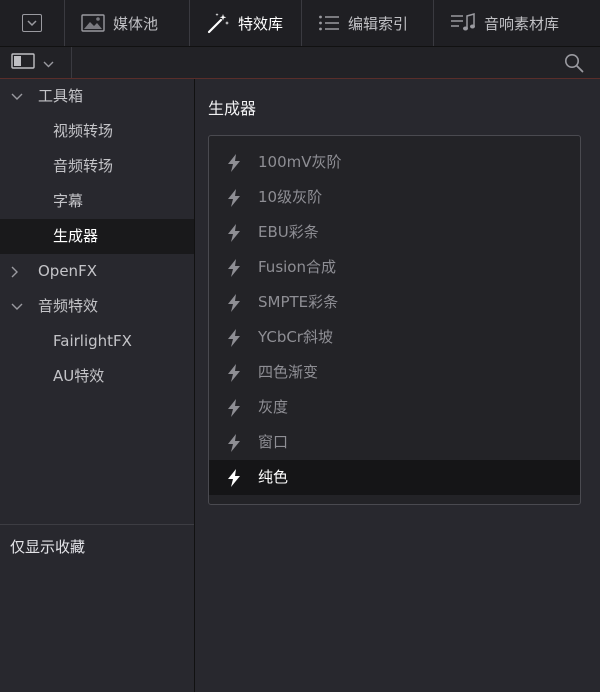  What do you see at coordinates (67, 271) in the screenshot?
I see `tree-item-label: OpenFX` at bounding box center [67, 271].